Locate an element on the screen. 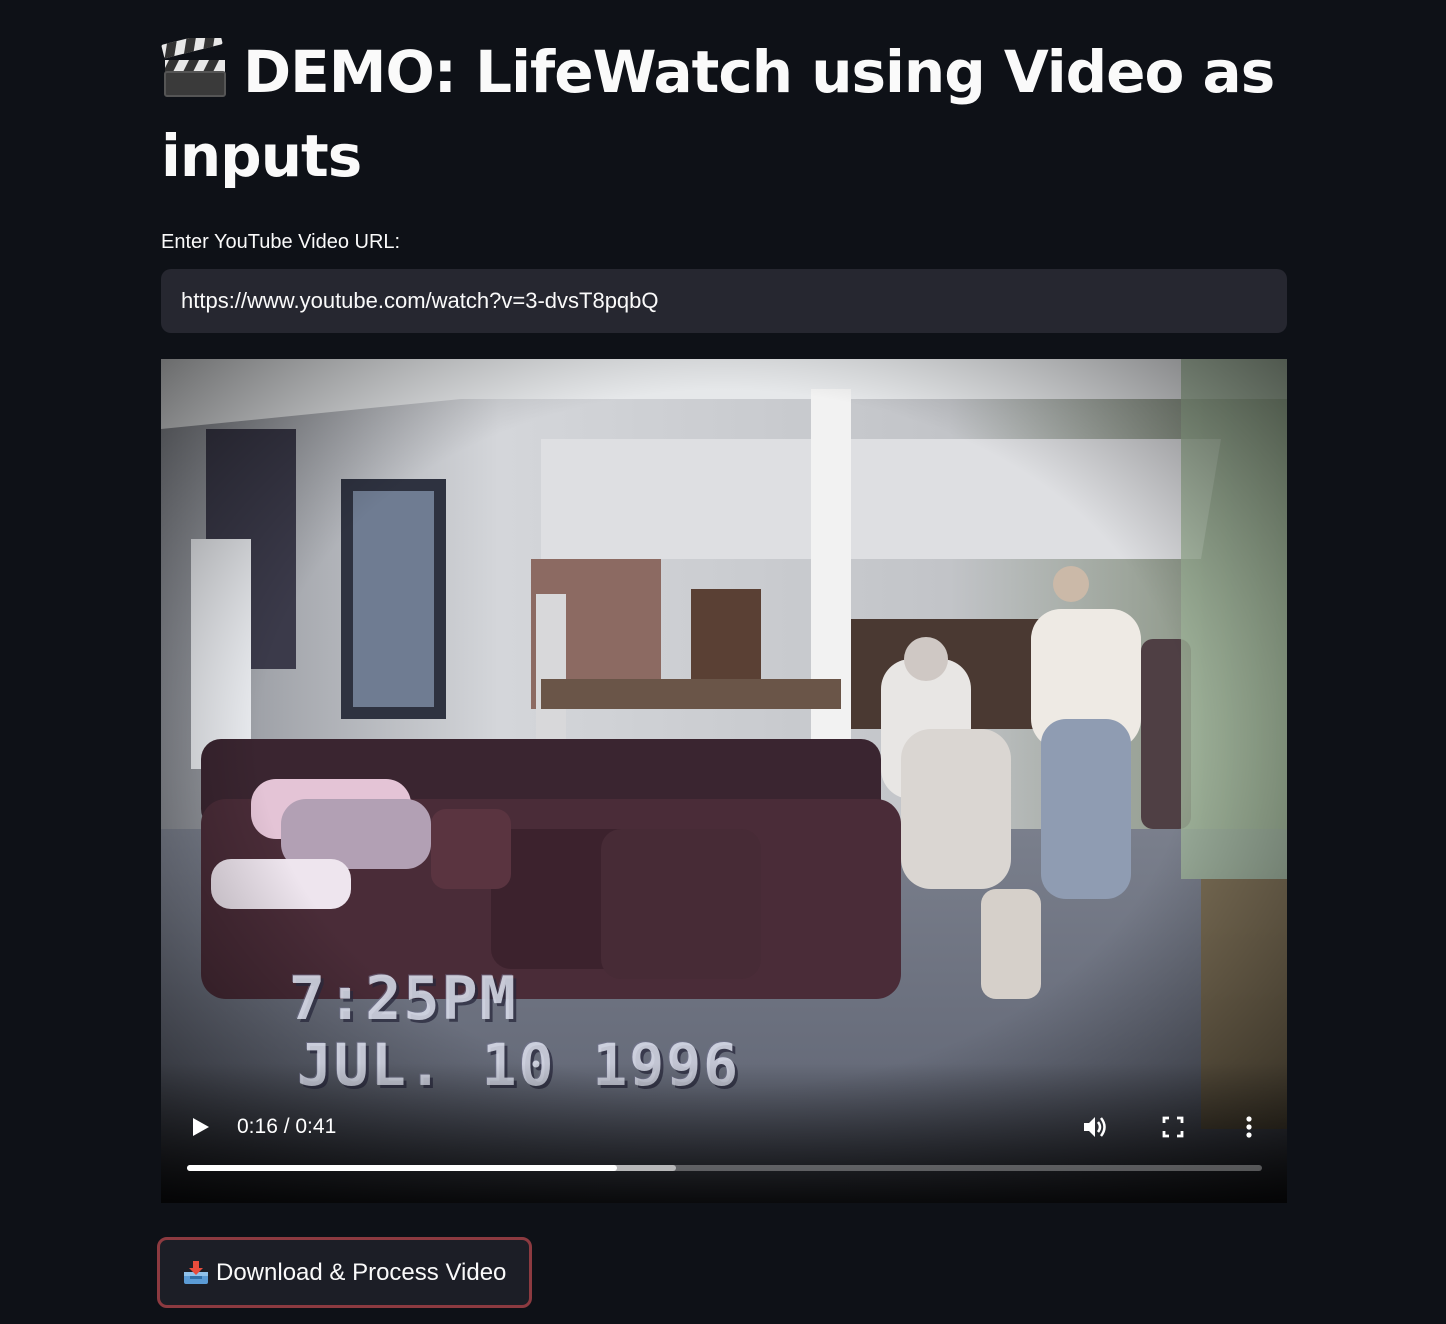  video-played-bar is located at coordinates (402, 1168).